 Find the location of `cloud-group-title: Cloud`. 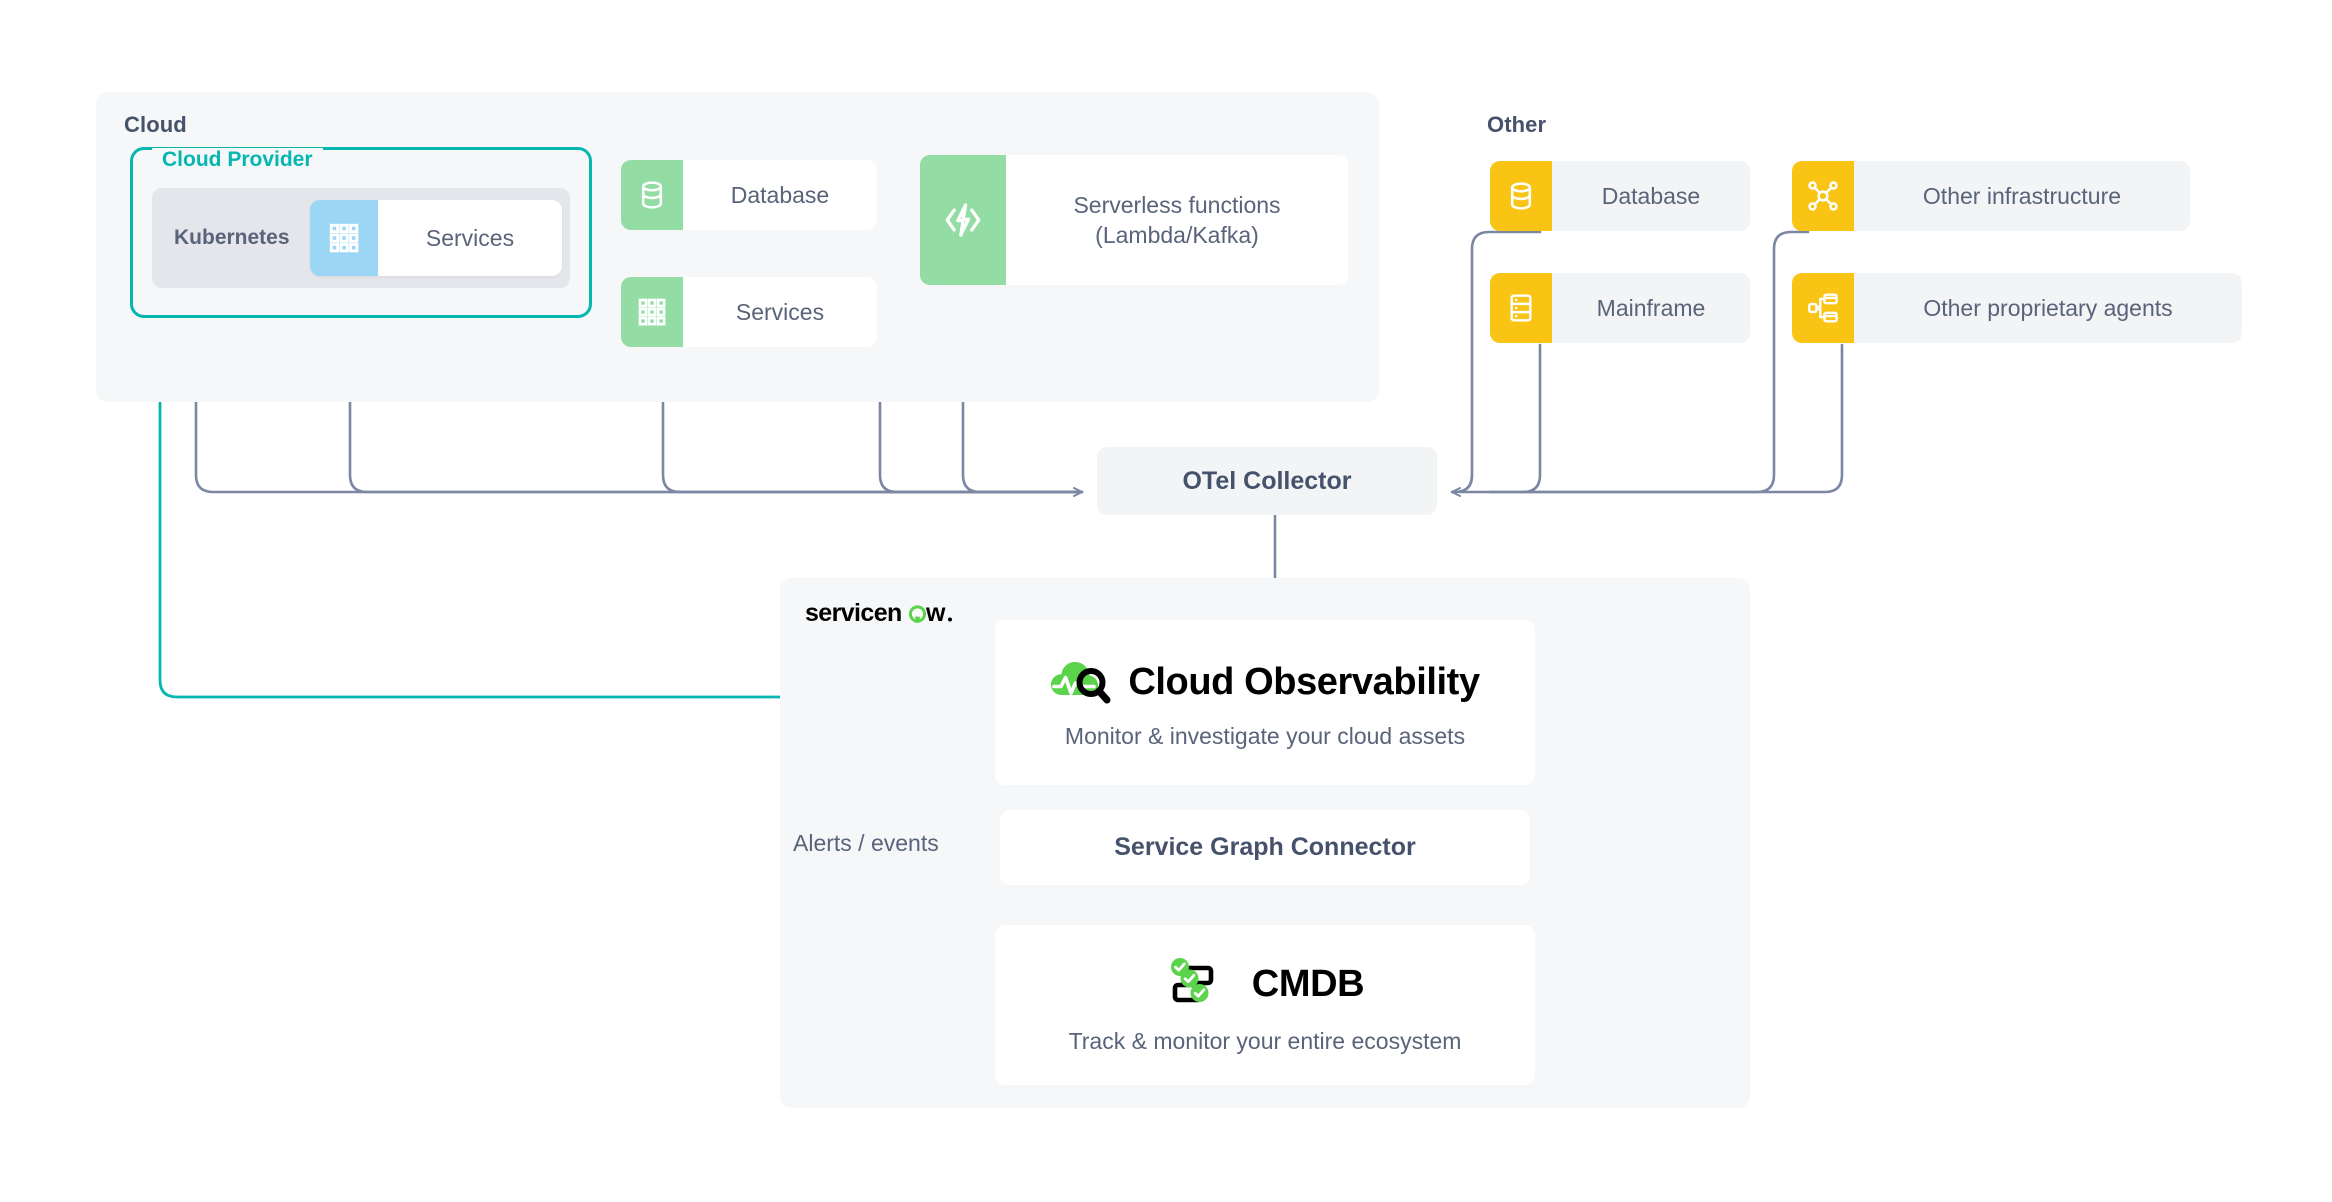

cloud-group-title: Cloud is located at coordinates (155, 124).